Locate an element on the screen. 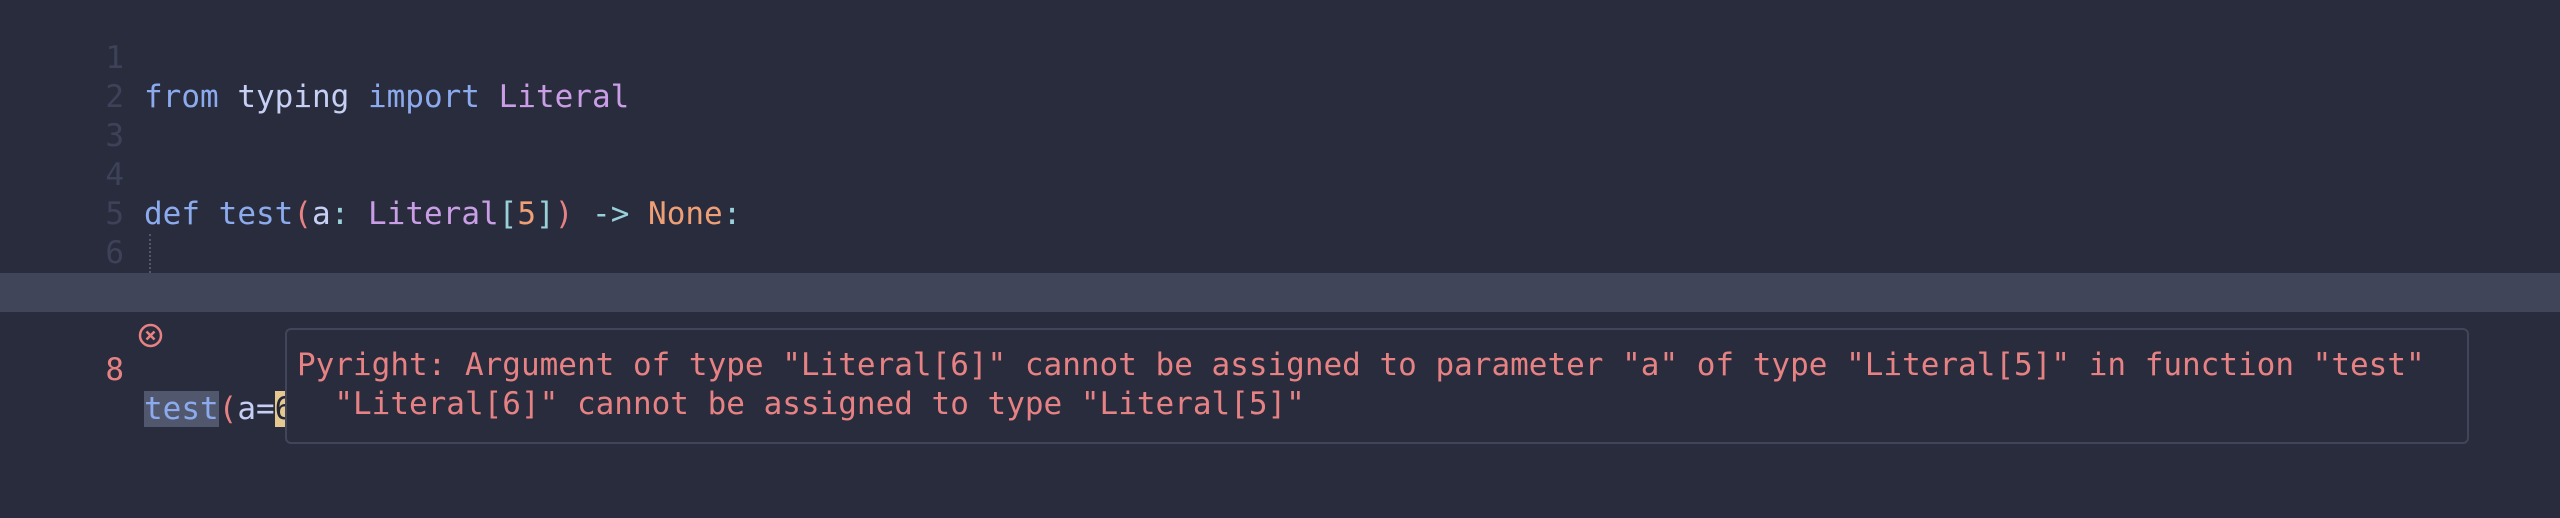 This screenshot has height=518, width=2560. line-number: 8 is located at coordinates (114, 370).